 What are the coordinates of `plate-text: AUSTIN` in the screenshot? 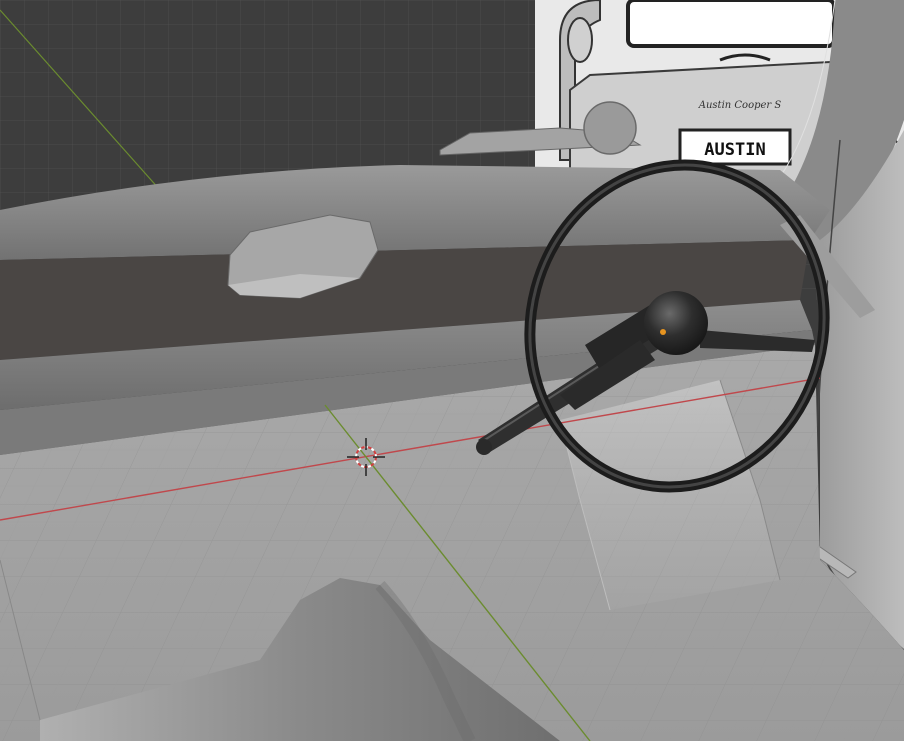 It's located at (734, 150).